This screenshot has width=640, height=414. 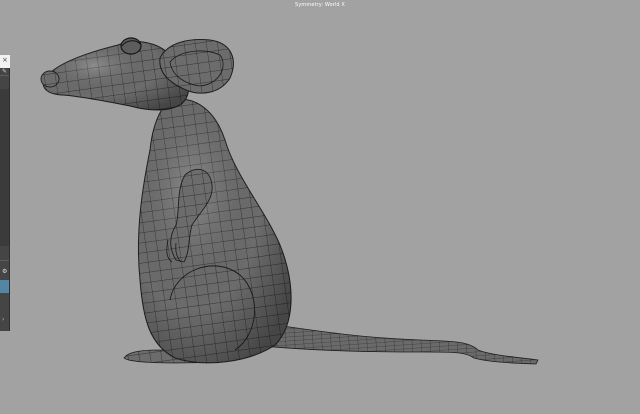 I want to click on close-icon: ×, so click(x=5, y=60).